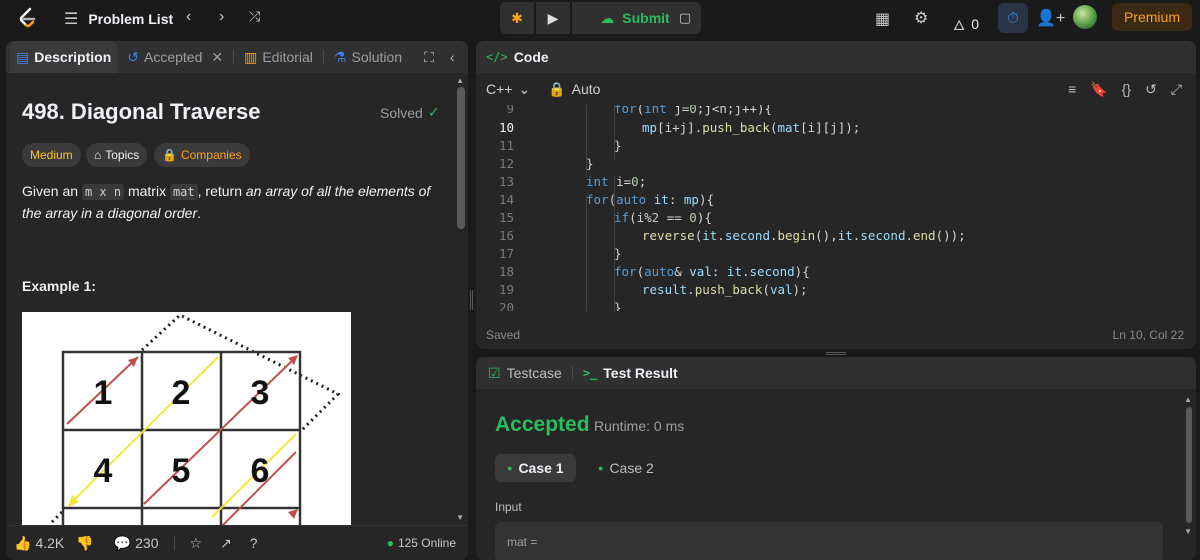  I want to click on timer-button: ⏱, so click(1013, 18).